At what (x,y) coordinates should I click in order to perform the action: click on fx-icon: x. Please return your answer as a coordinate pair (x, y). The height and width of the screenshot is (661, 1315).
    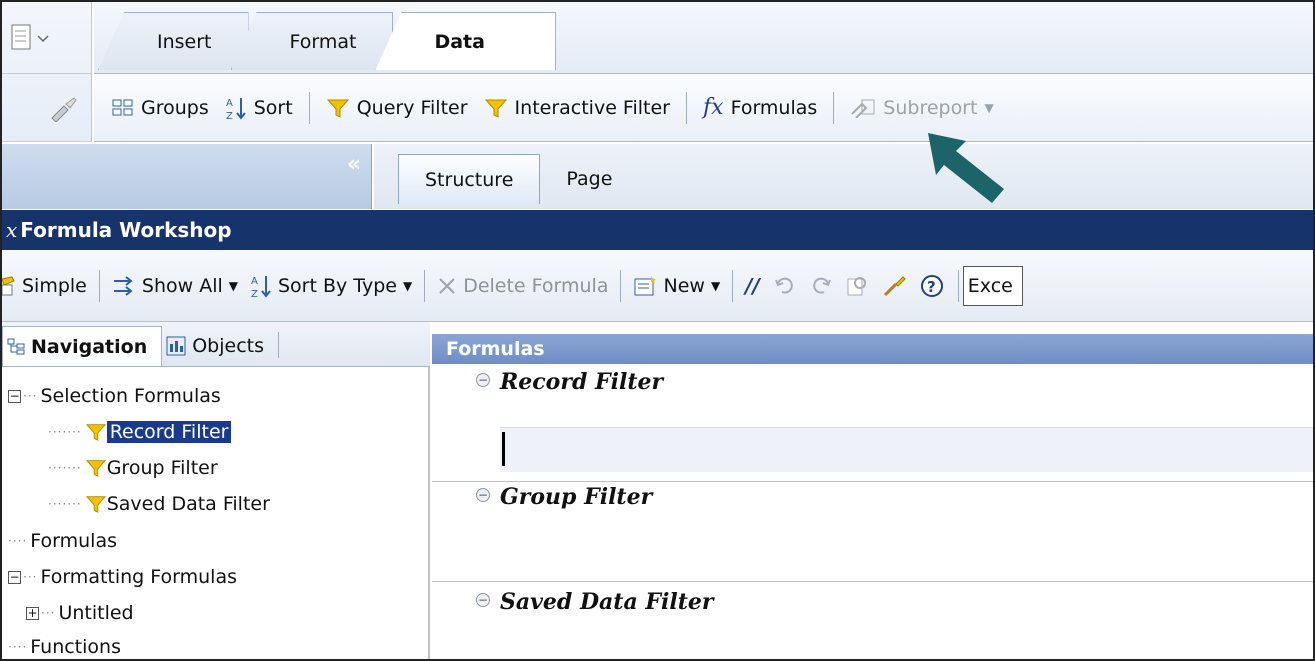
    Looking at the image, I should click on (12, 230).